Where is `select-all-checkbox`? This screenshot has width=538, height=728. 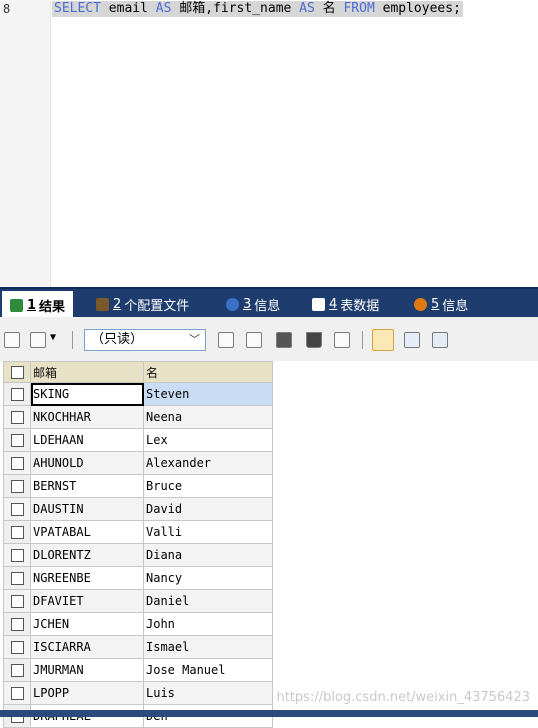 select-all-checkbox is located at coordinates (17, 372).